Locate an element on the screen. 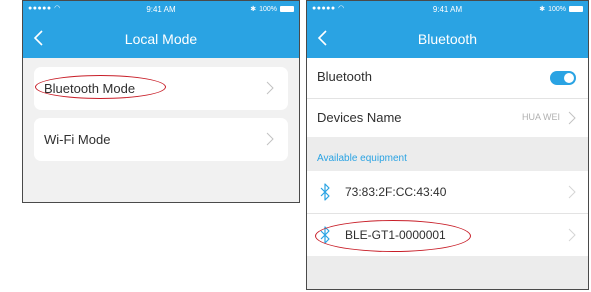 The height and width of the screenshot is (292, 591). page-title: Bluetooth is located at coordinates (447, 39).